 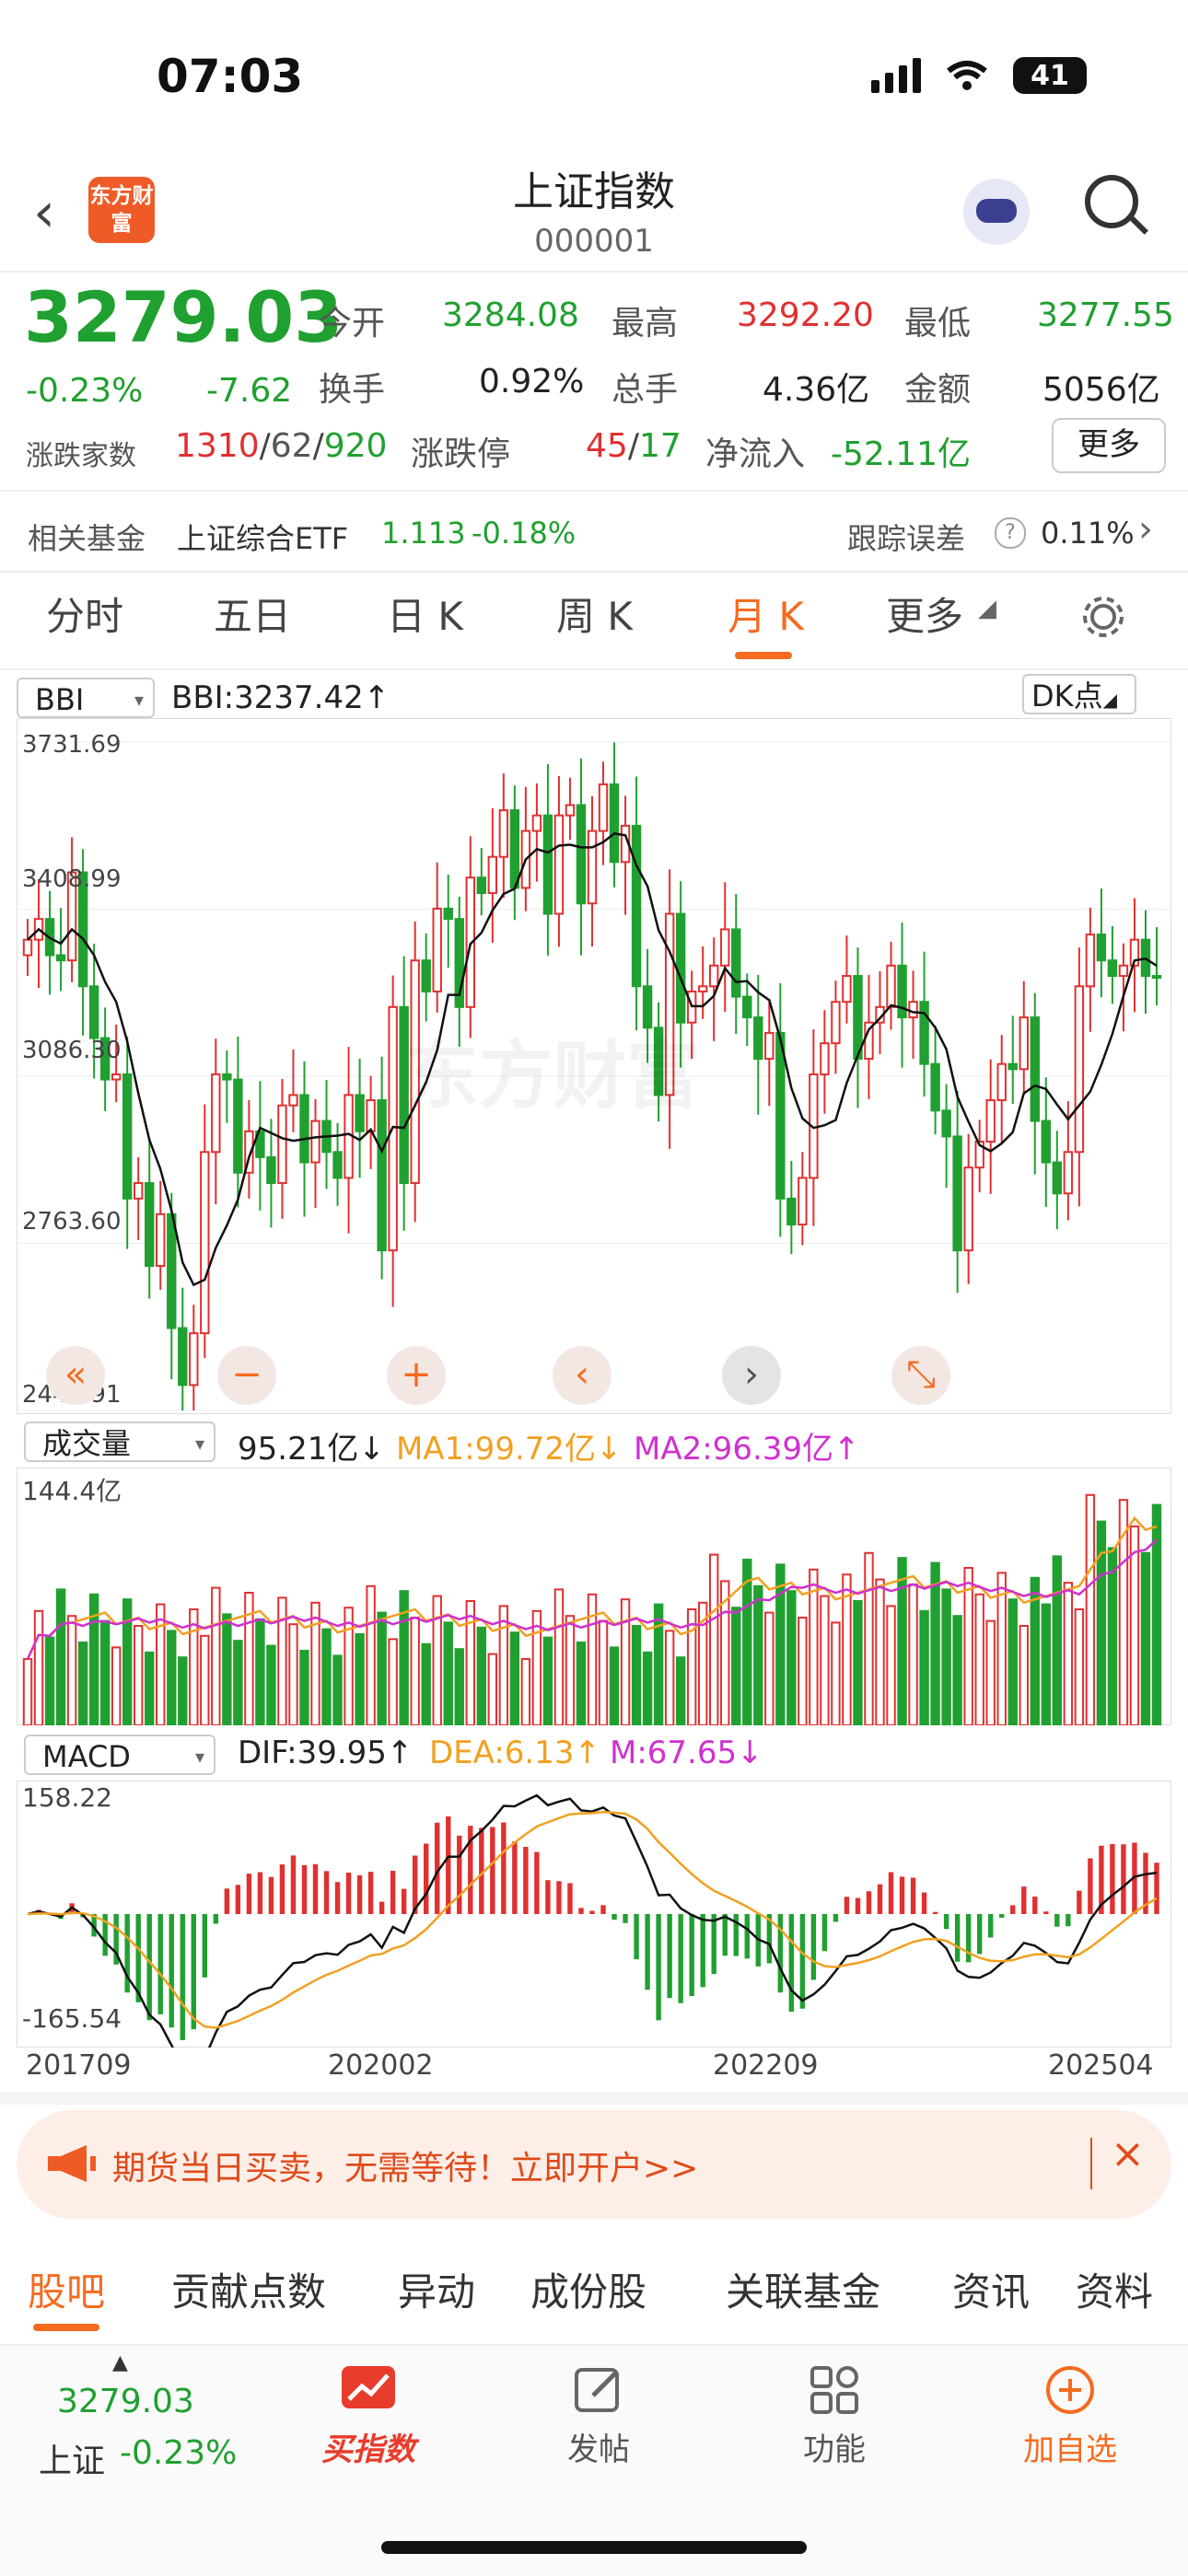 I want to click on tab-weekly-k: 周 K, so click(x=594, y=614).